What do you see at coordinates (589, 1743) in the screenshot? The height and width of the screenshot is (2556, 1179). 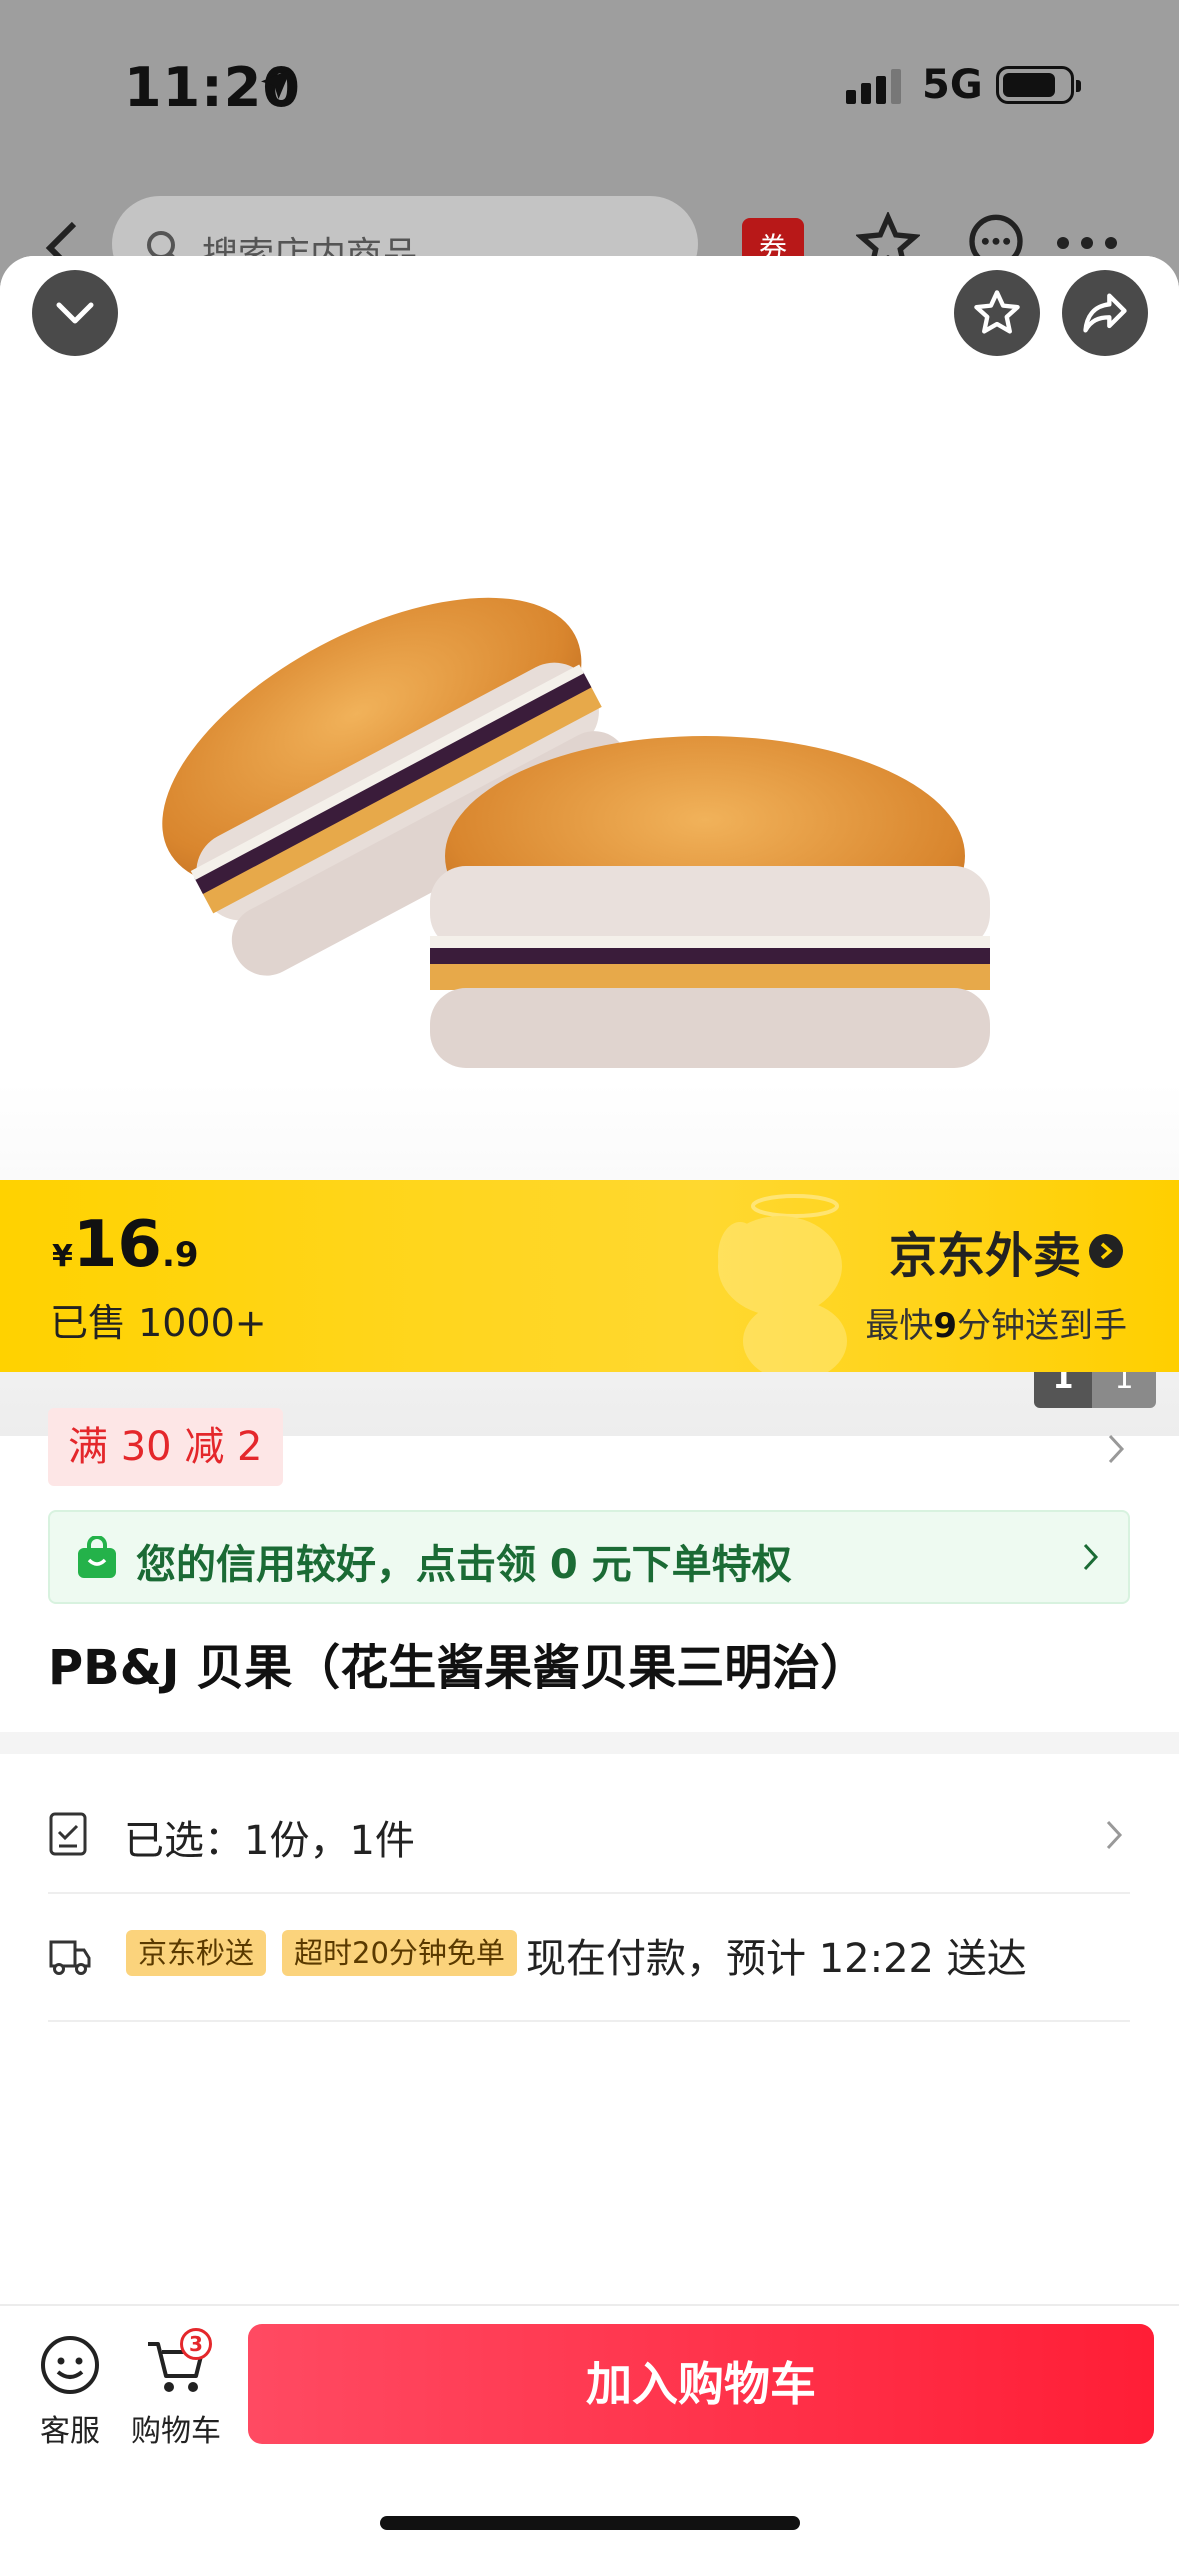 I see `section-divider` at bounding box center [589, 1743].